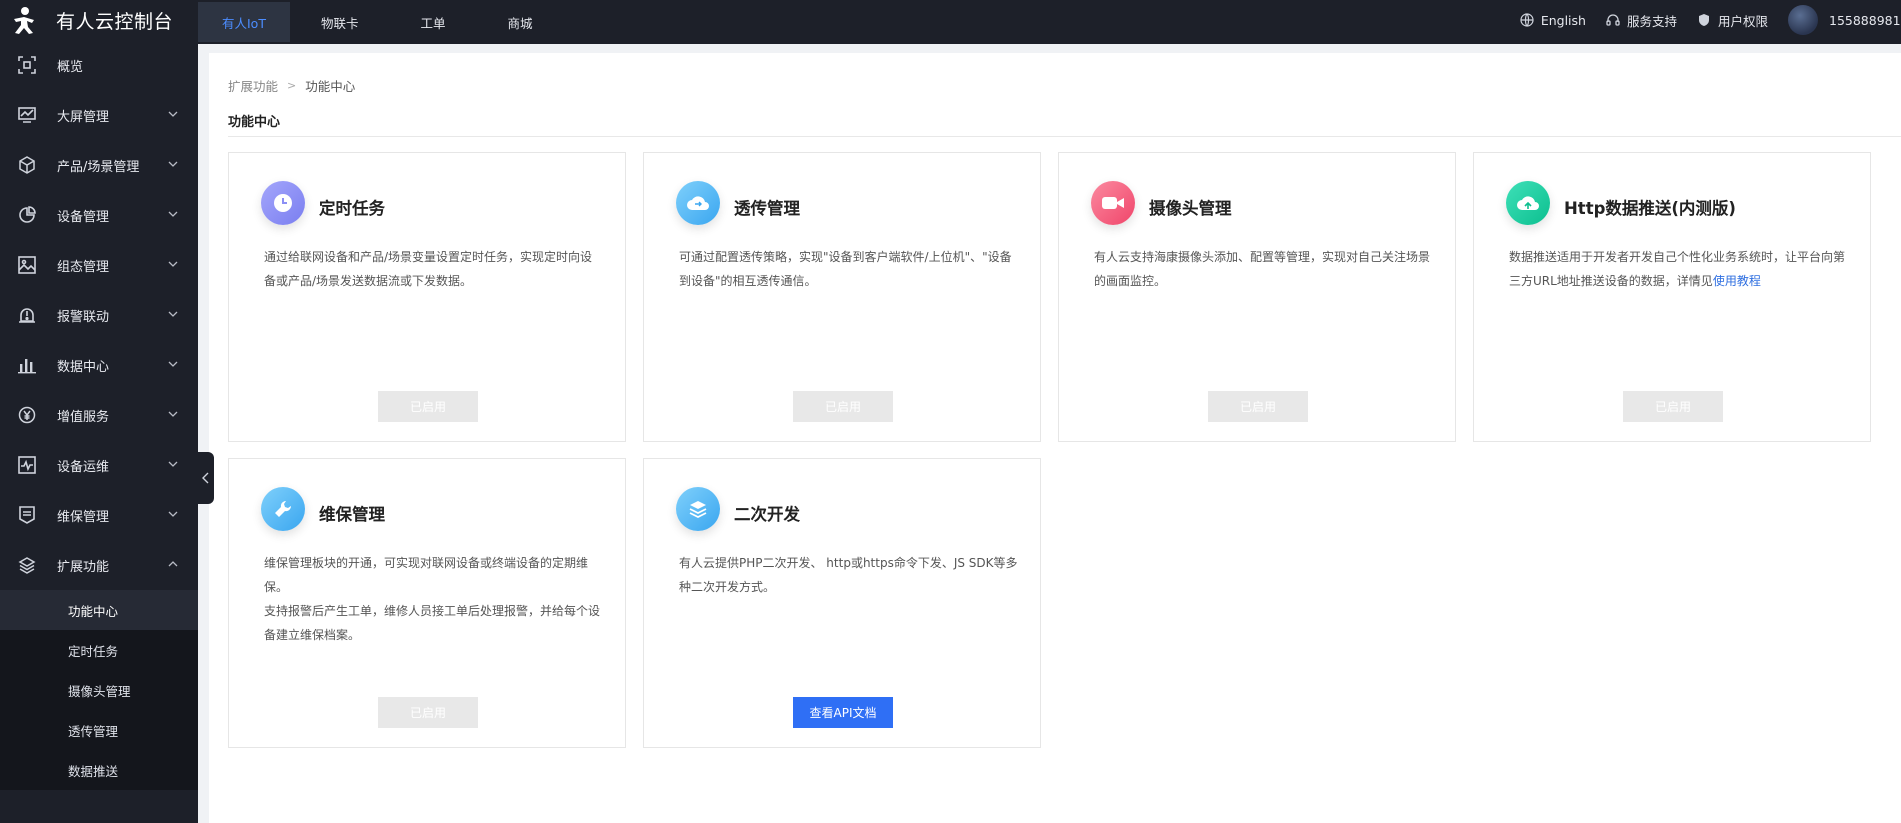 The image size is (1901, 823). I want to click on language-label: English, so click(1563, 20).